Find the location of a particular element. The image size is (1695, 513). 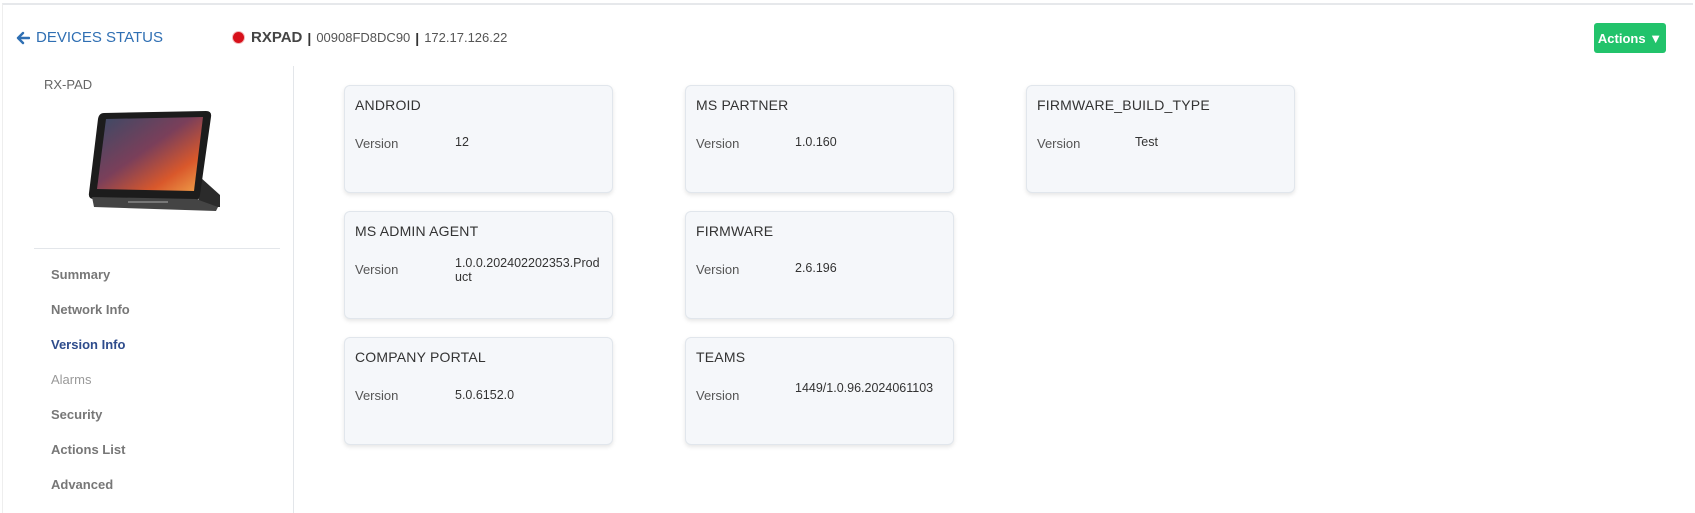

sidebar-item-security: Security is located at coordinates (90, 423).